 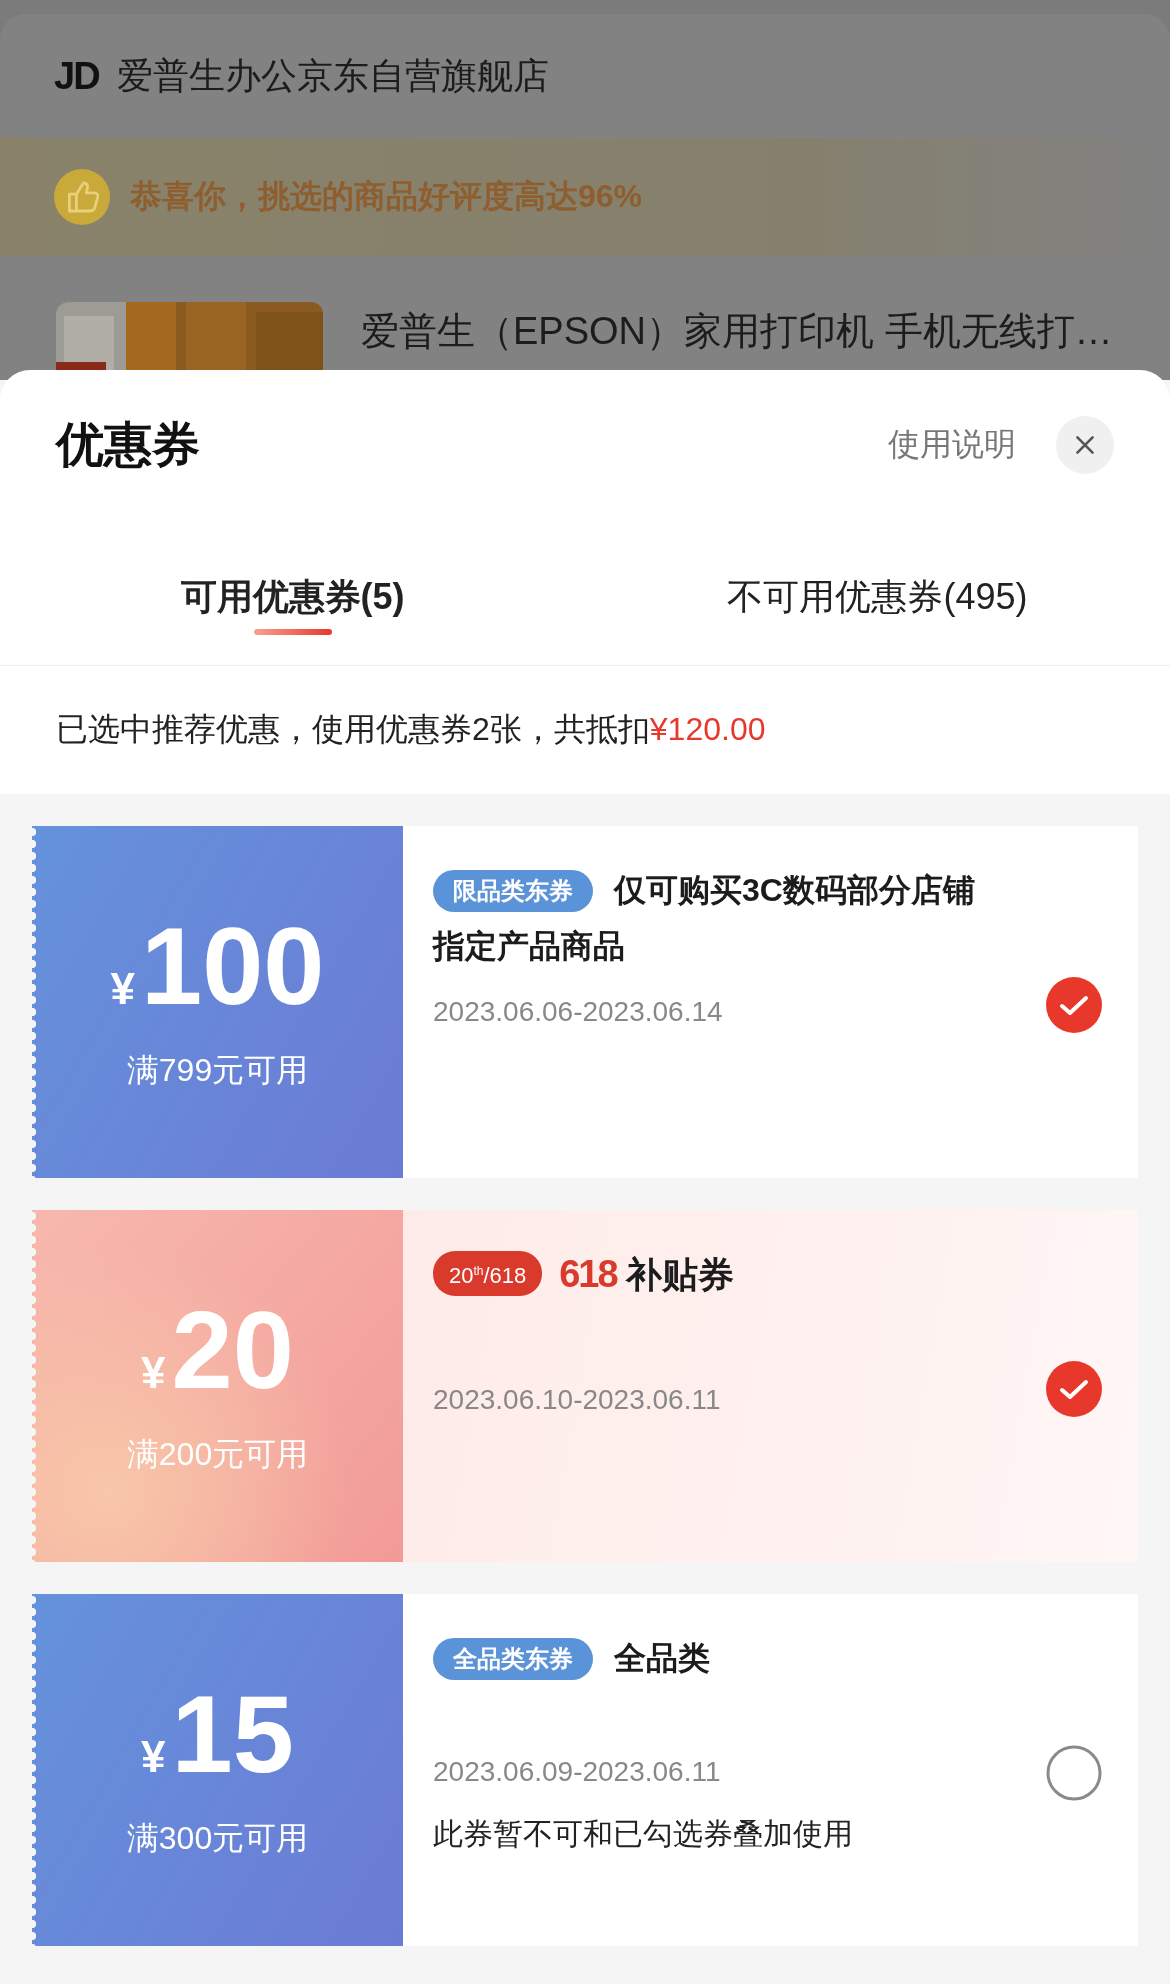 I want to click on coupon-value: ¥15, so click(x=217, y=1734).